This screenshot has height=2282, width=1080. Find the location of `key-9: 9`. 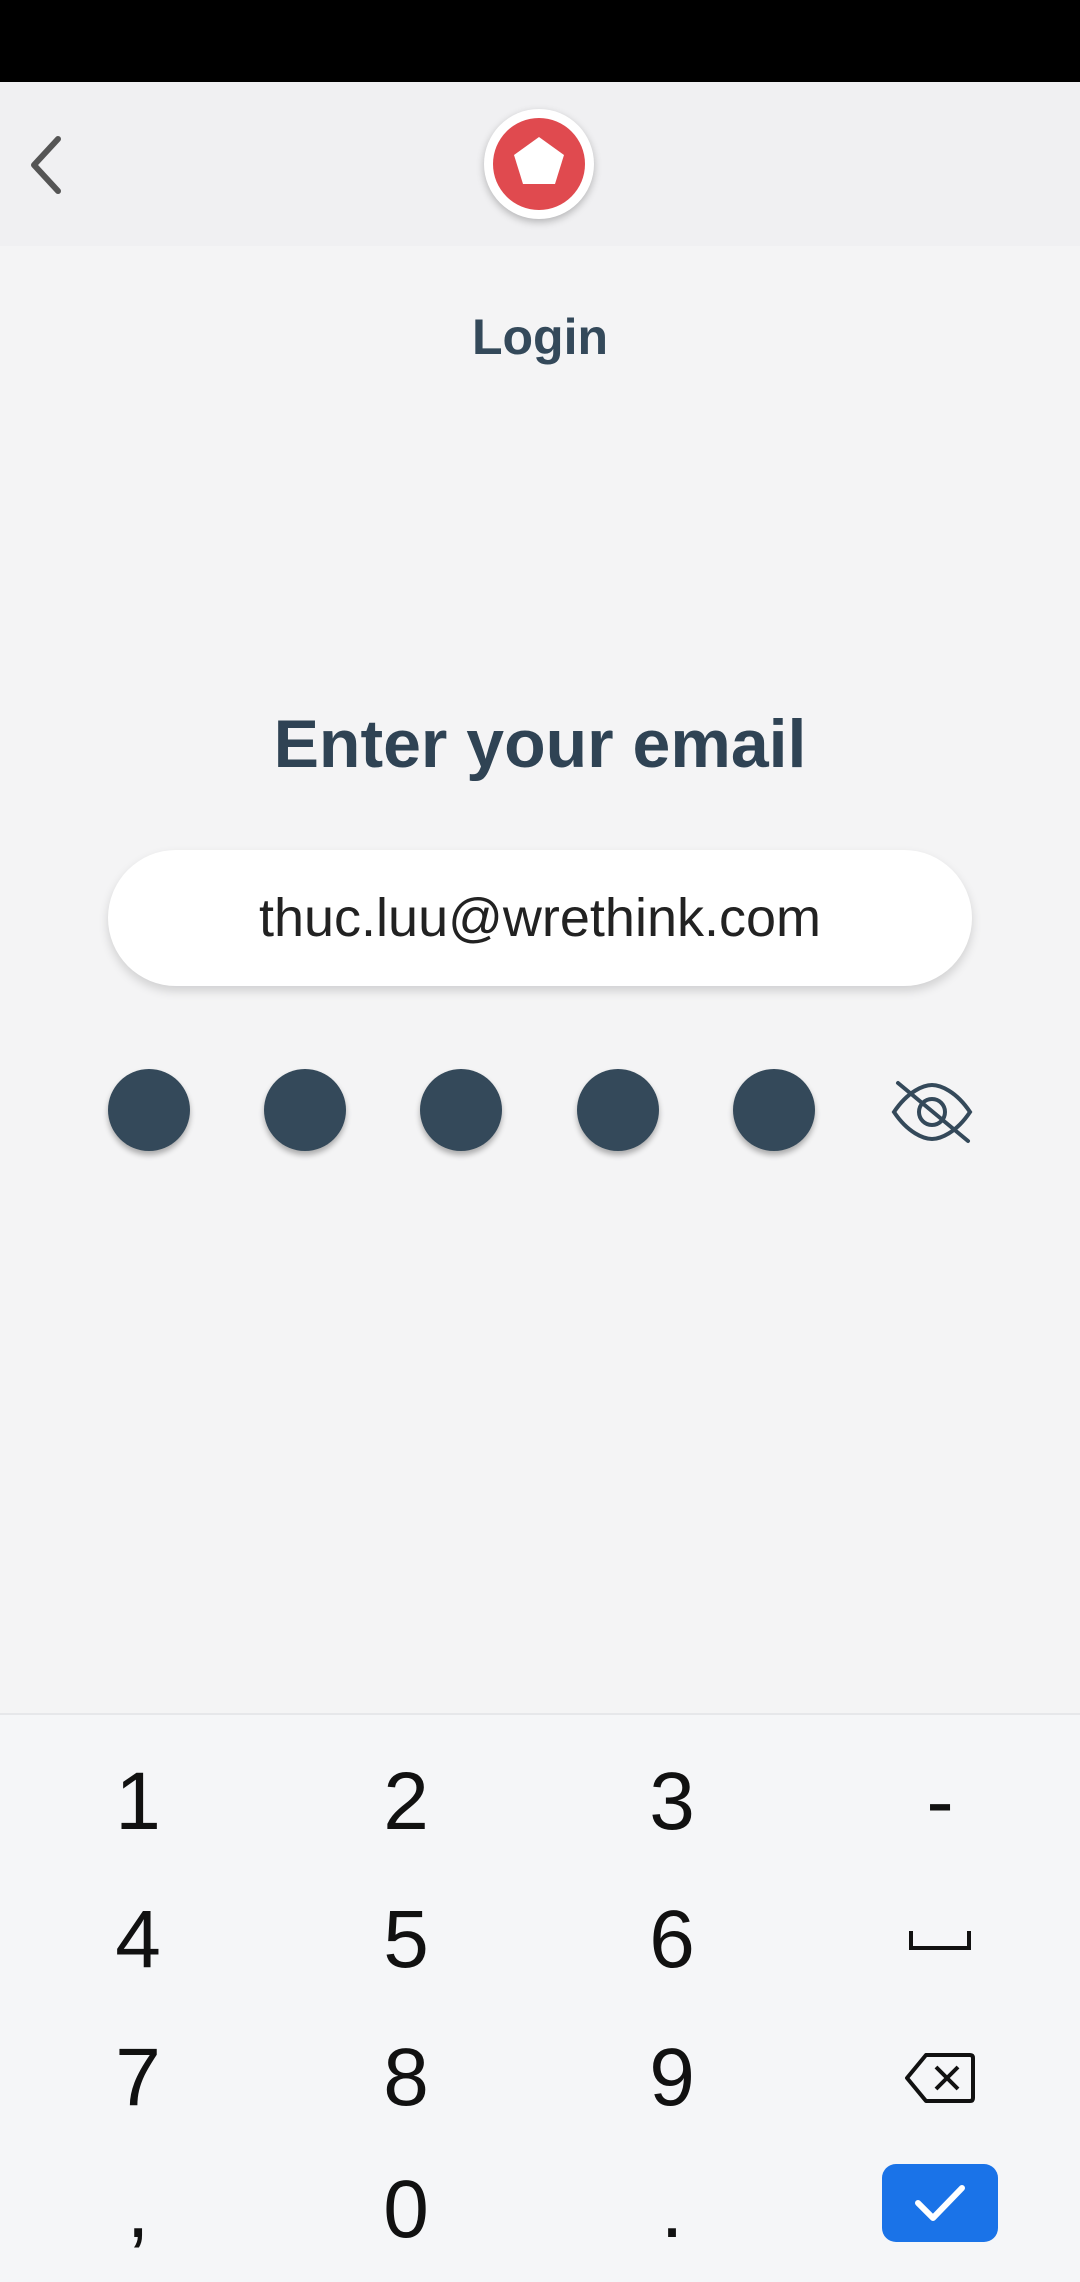

key-9: 9 is located at coordinates (672, 2078).